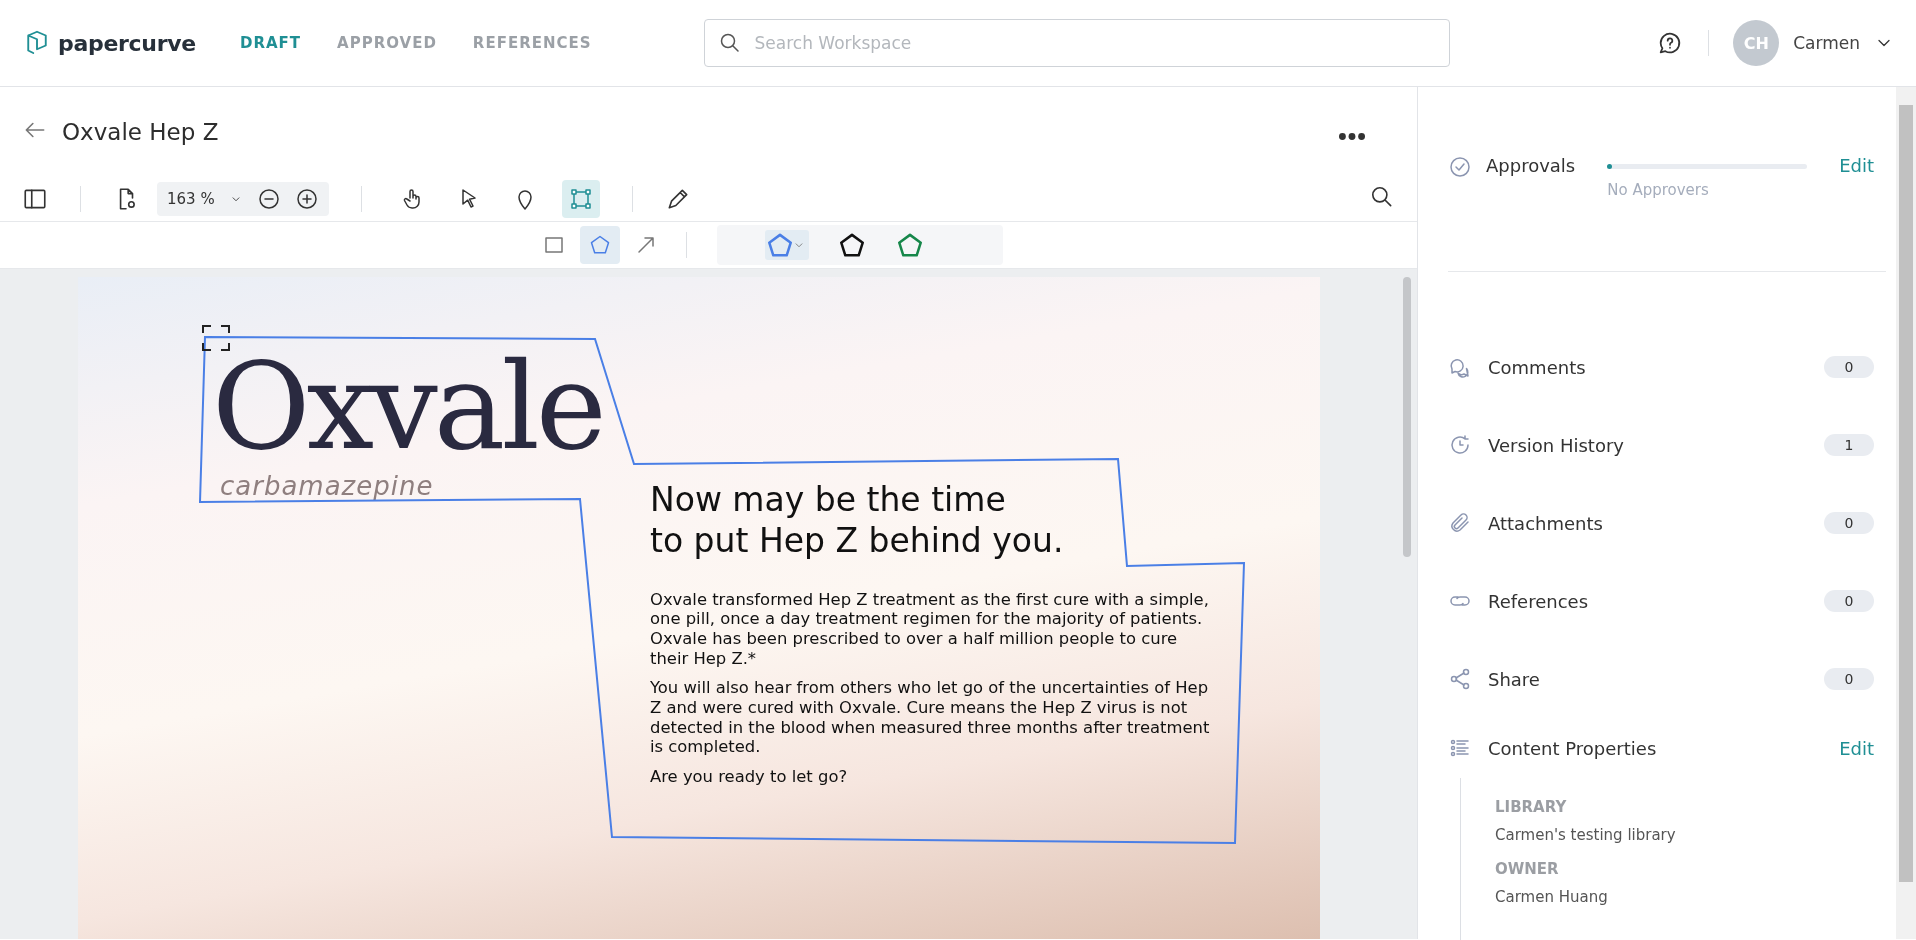 The height and width of the screenshot is (940, 1916). What do you see at coordinates (140, 132) in the screenshot?
I see `document-title: Oxvale Hep Z` at bounding box center [140, 132].